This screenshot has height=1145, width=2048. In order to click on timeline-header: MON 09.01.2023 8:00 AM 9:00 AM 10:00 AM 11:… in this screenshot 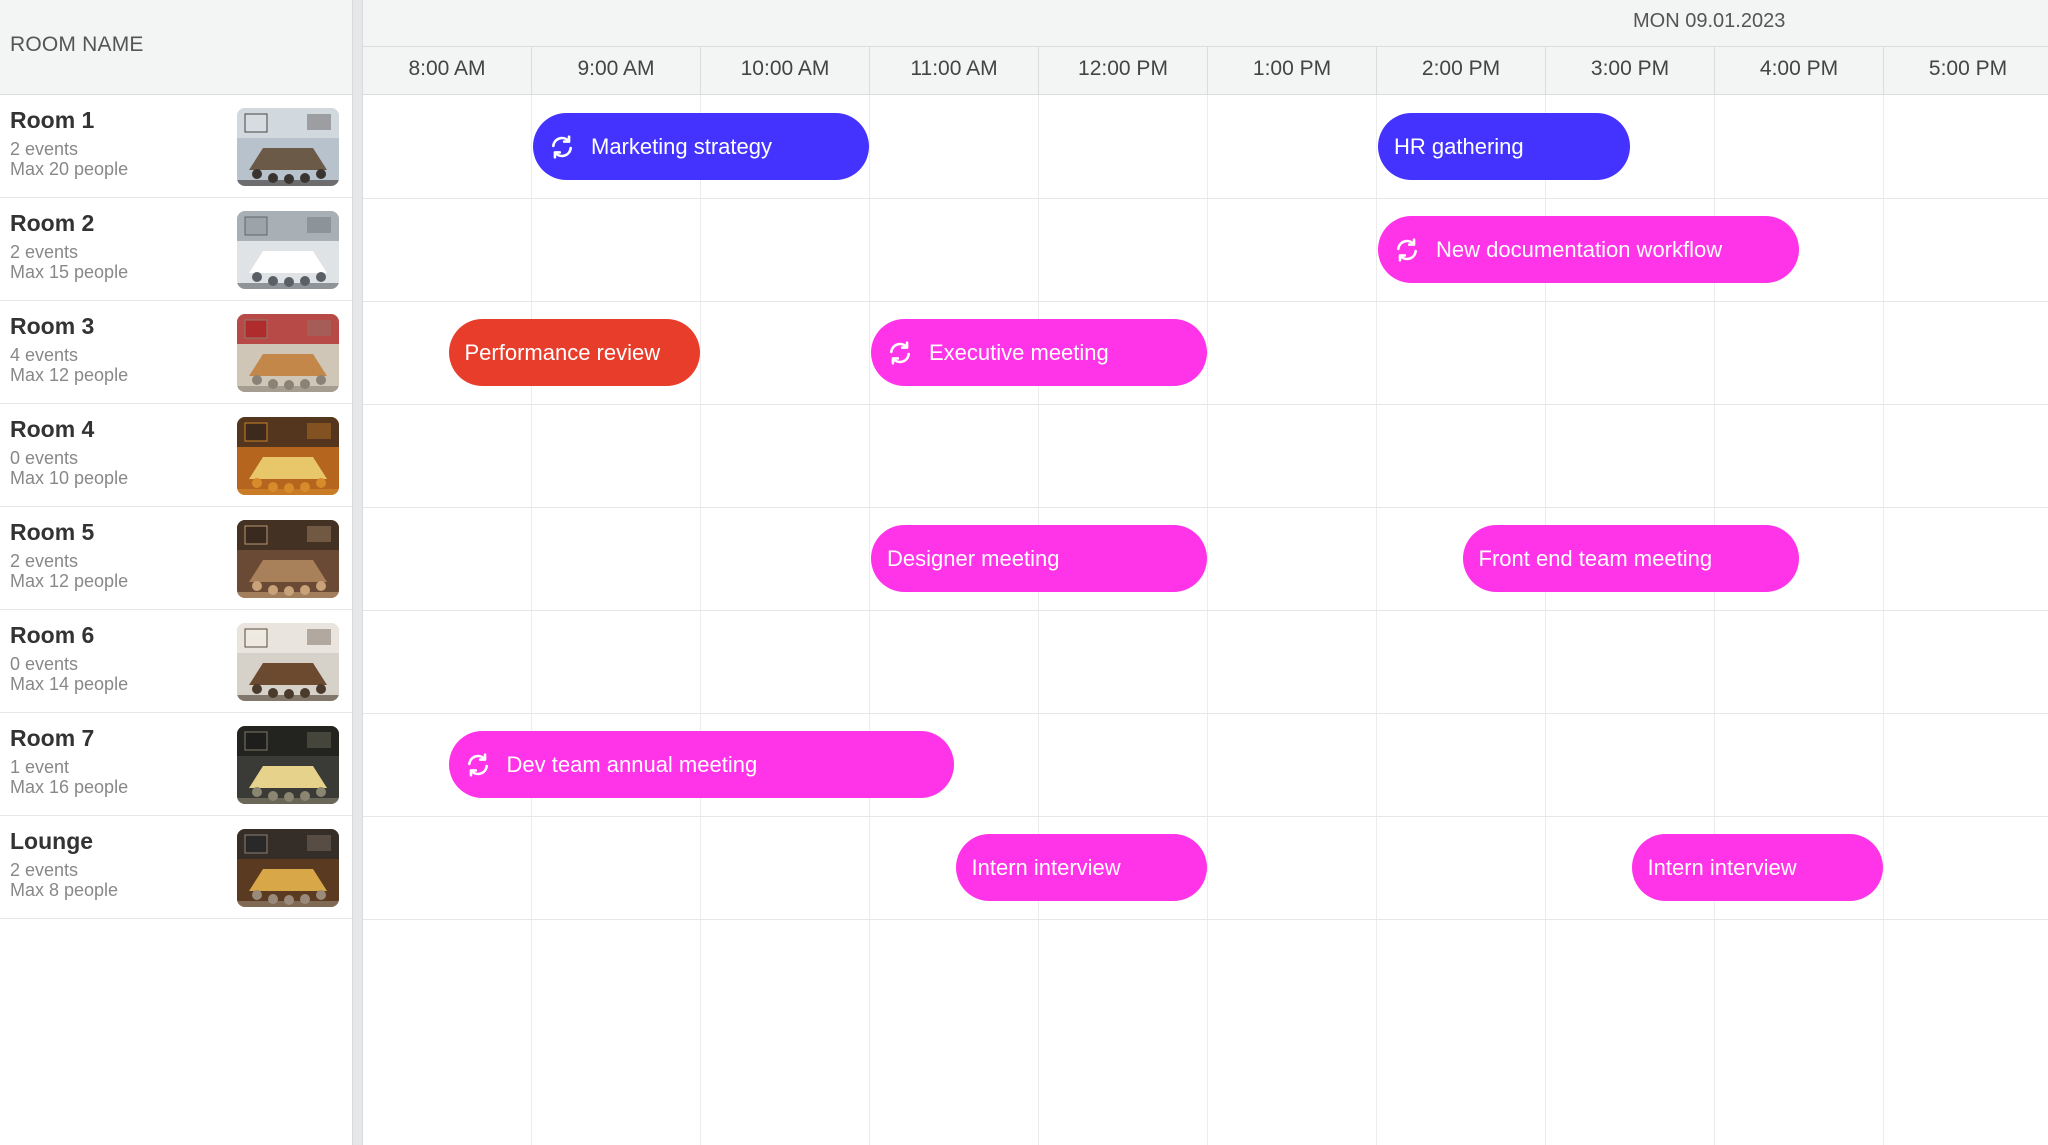, I will do `click(1205, 48)`.